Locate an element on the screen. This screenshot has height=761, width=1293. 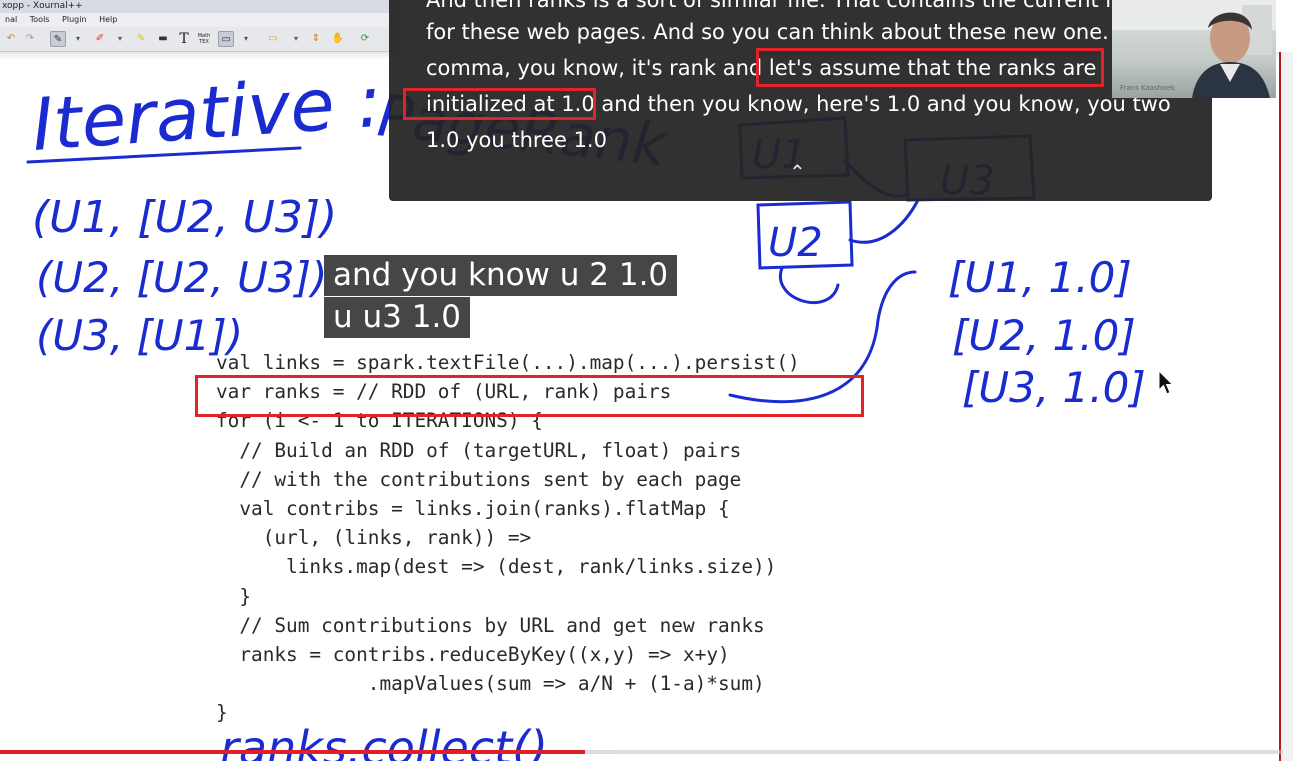
toolbar: ↶ ↷ ✎ ▾ ✐ ▾ ✎ ▬ T Math TEX ▭ ▾ ▭ ▾ ⇕ ✋ ⟳ is located at coordinates (200, 39).